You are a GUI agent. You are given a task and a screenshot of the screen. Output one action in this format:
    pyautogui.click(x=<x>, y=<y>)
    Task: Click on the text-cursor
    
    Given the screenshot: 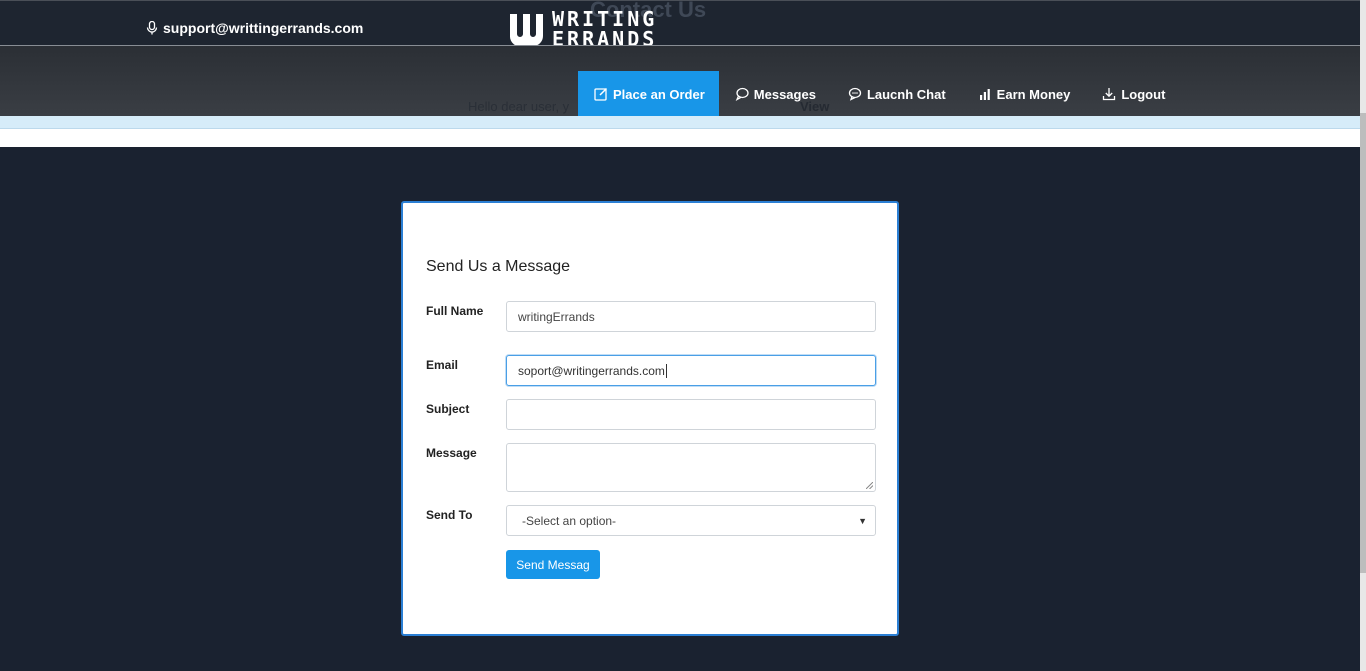 What is the action you would take?
    pyautogui.click(x=666, y=370)
    